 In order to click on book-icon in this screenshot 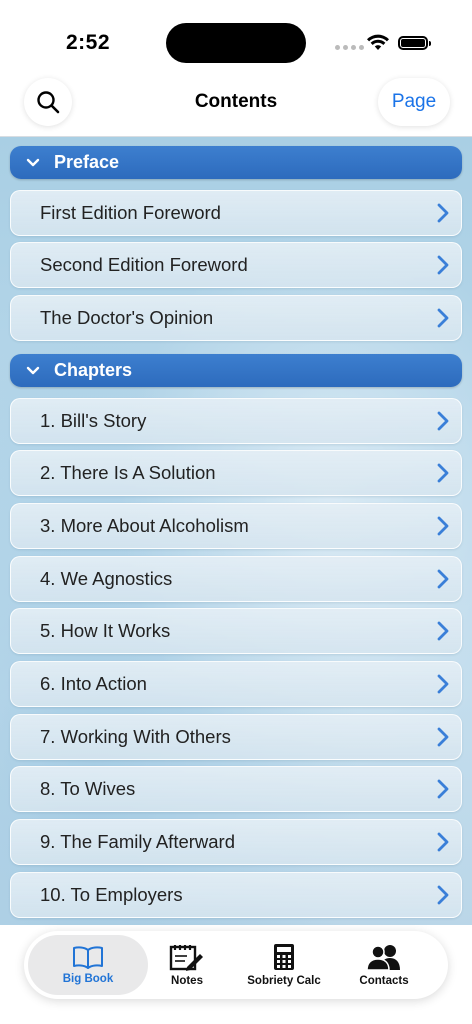, I will do `click(88, 957)`.